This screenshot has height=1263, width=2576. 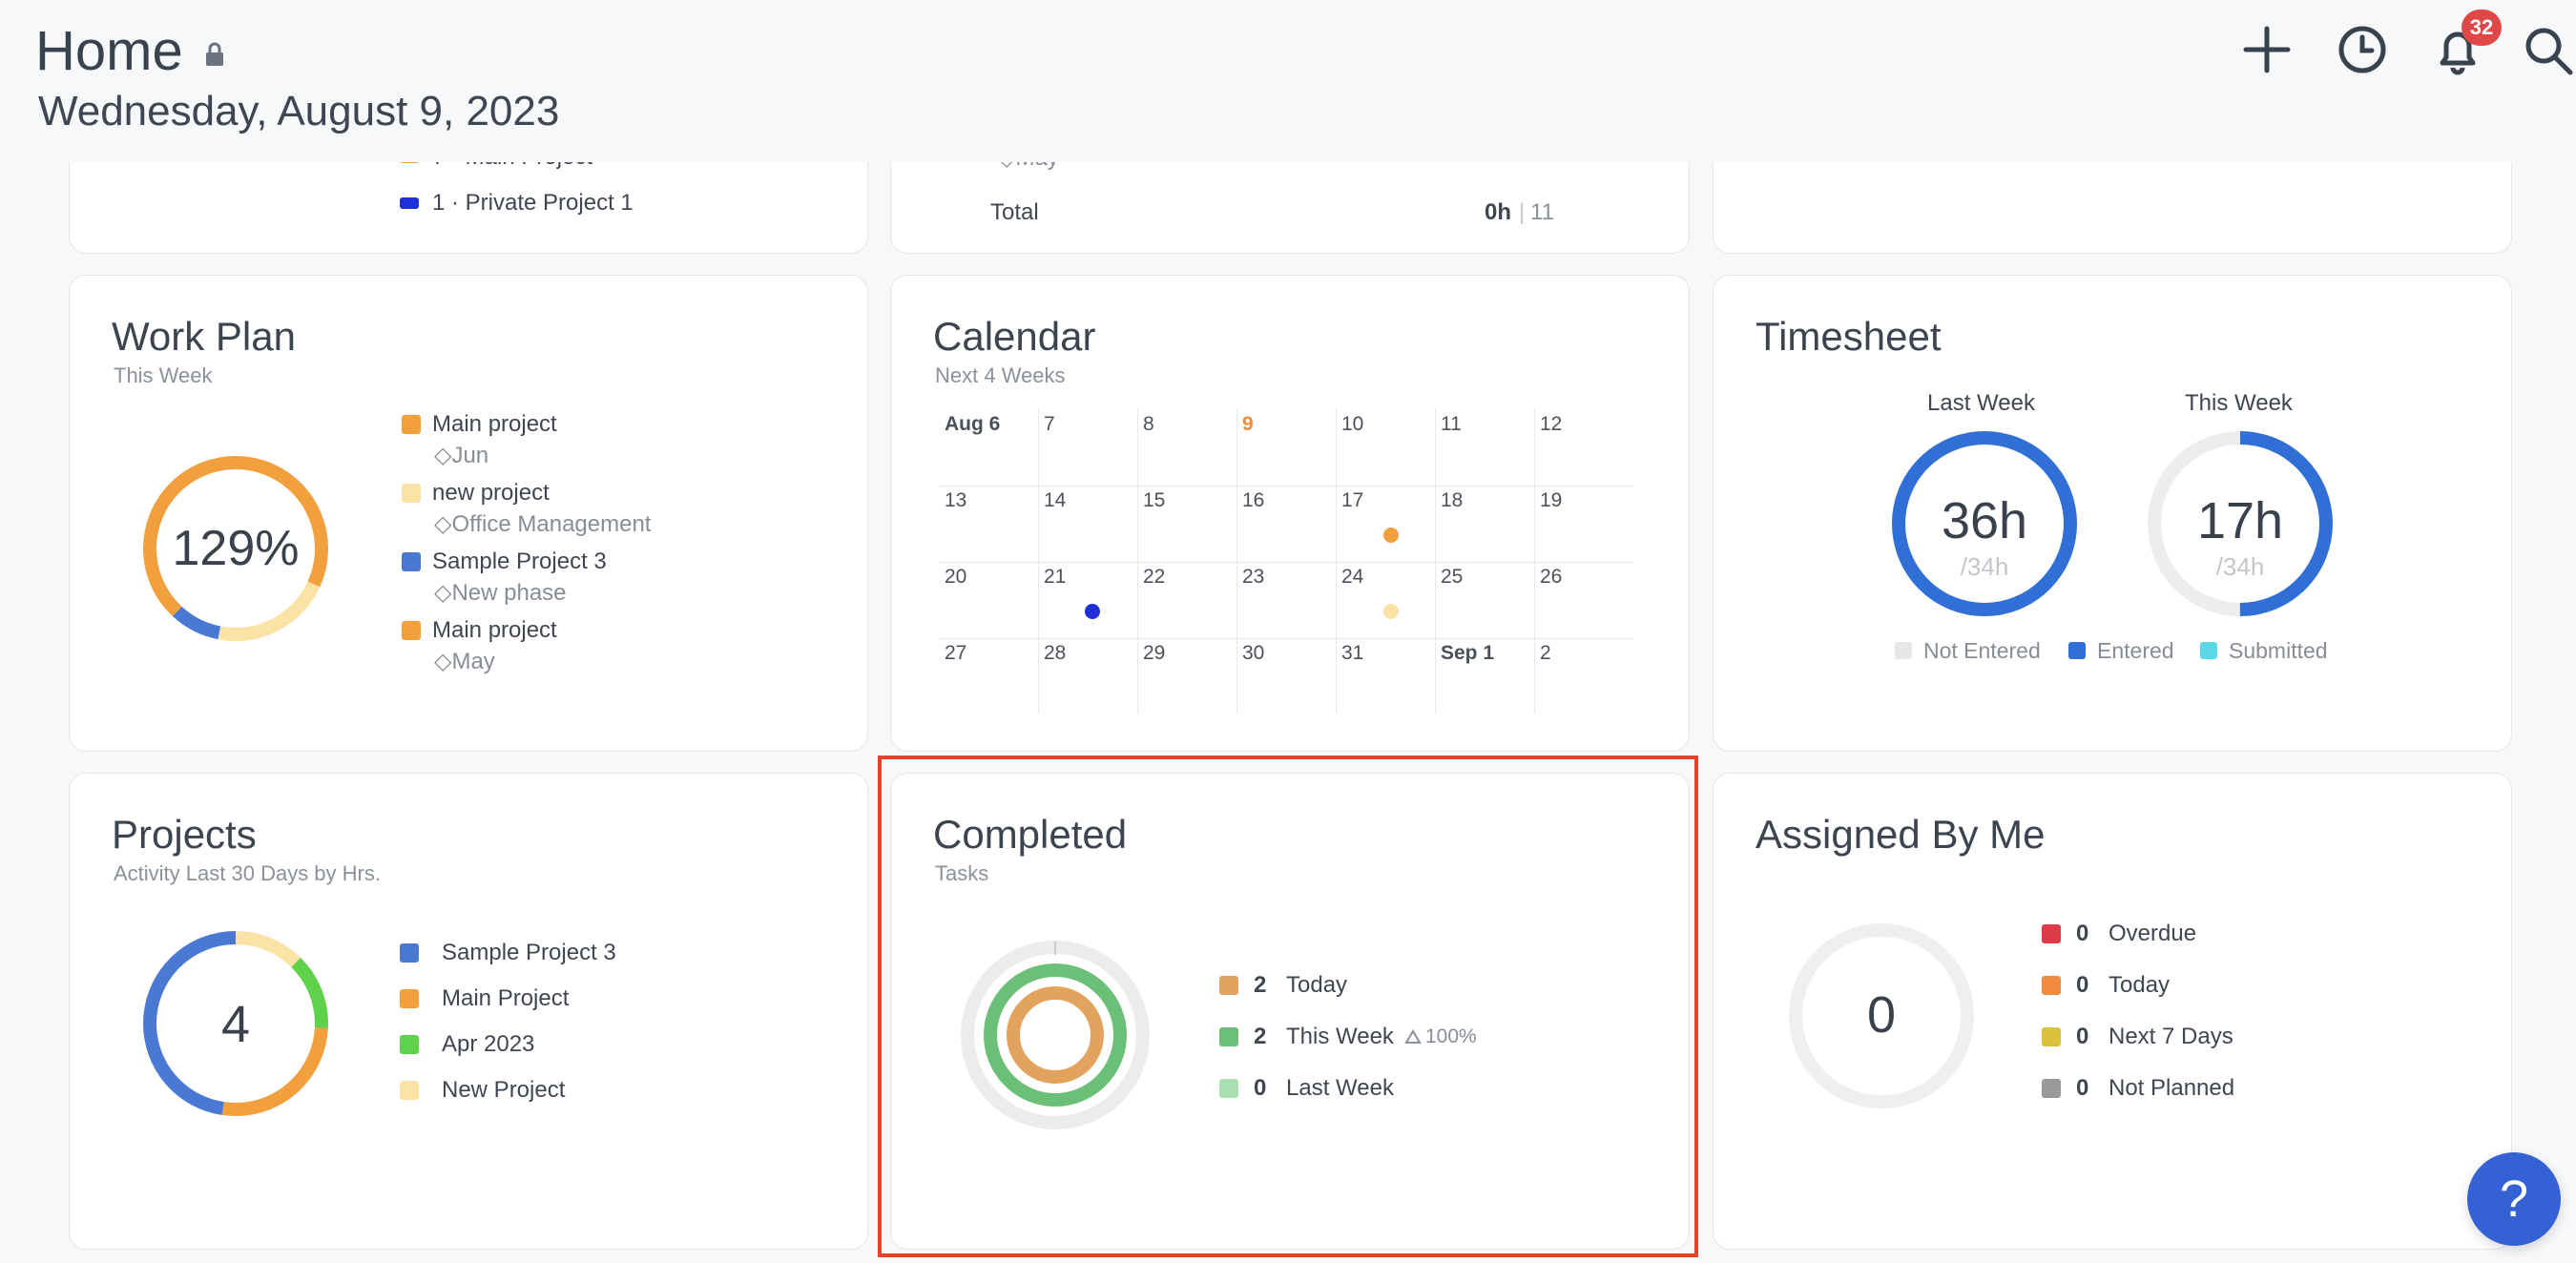 What do you see at coordinates (2171, 1088) in the screenshot?
I see `not-planned-label: Not Planned` at bounding box center [2171, 1088].